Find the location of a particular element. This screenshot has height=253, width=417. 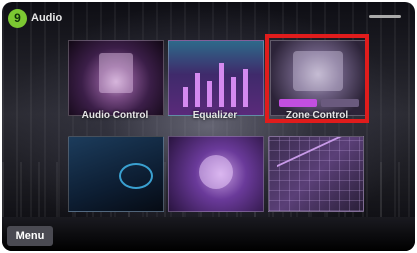

footer-bar: Menu is located at coordinates (208, 234).